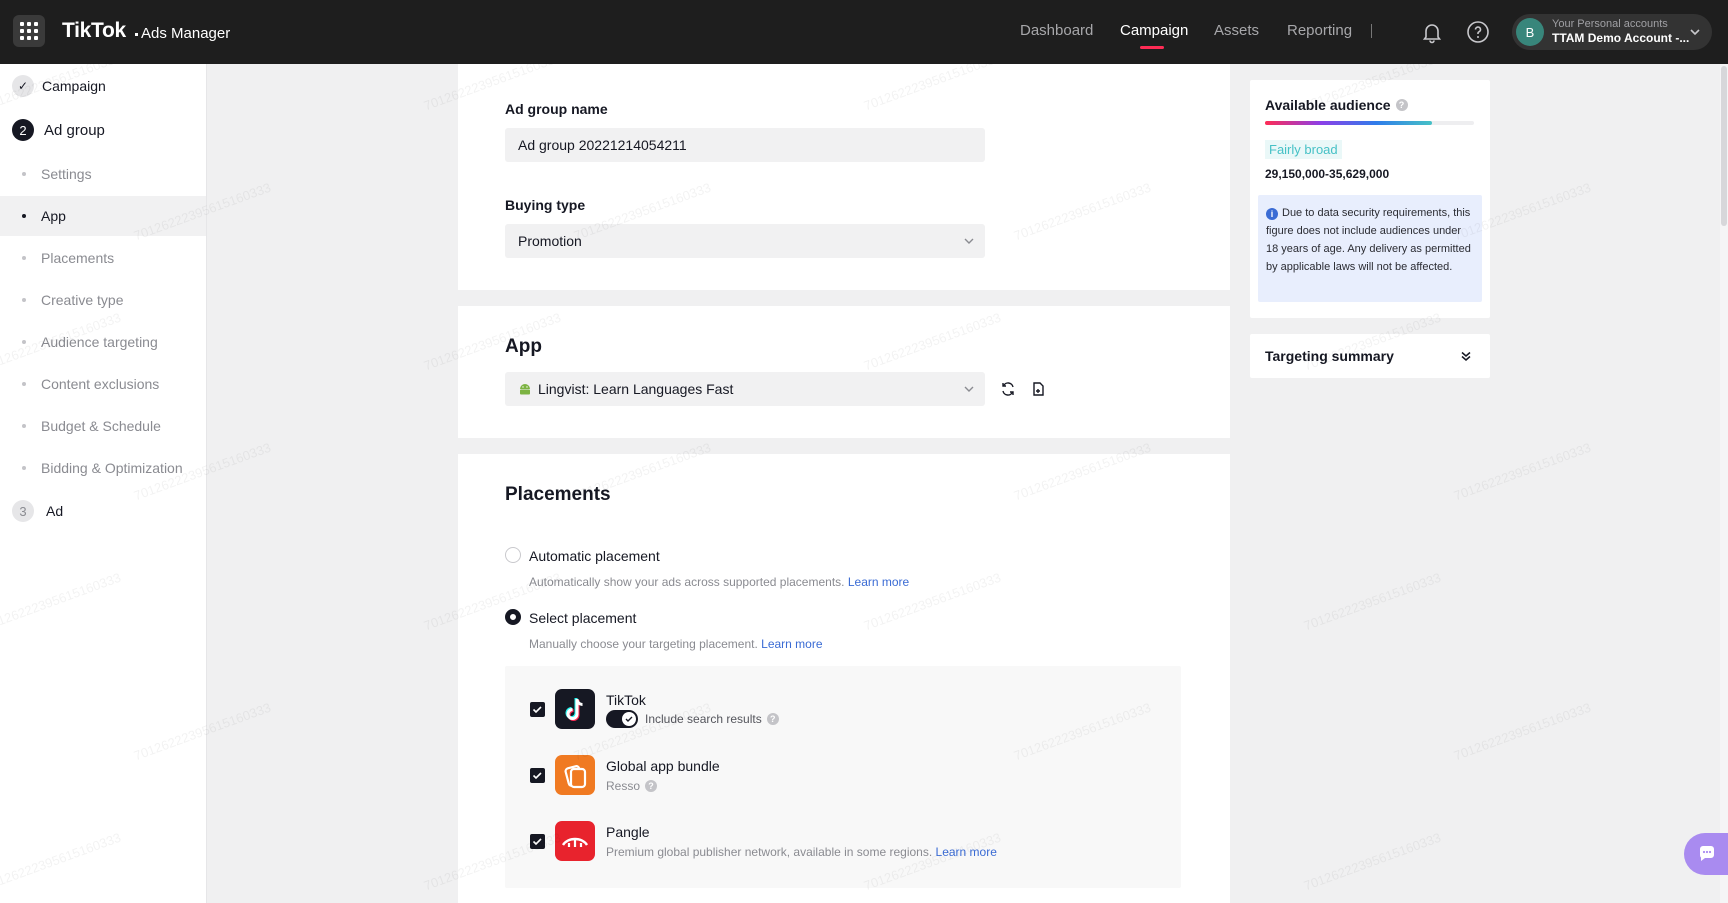 This screenshot has width=1728, height=903. What do you see at coordinates (1432, 32) in the screenshot?
I see `bell-icon` at bounding box center [1432, 32].